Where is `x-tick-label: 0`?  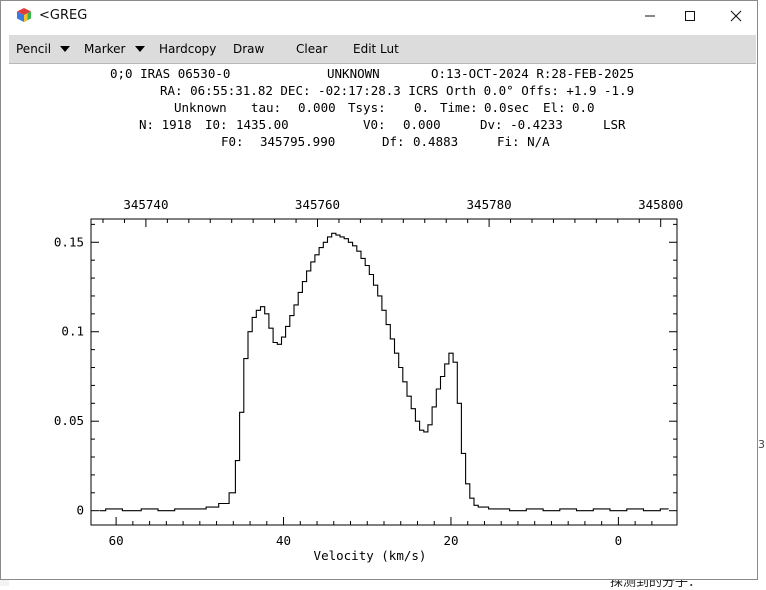
x-tick-label: 0 is located at coordinates (619, 540).